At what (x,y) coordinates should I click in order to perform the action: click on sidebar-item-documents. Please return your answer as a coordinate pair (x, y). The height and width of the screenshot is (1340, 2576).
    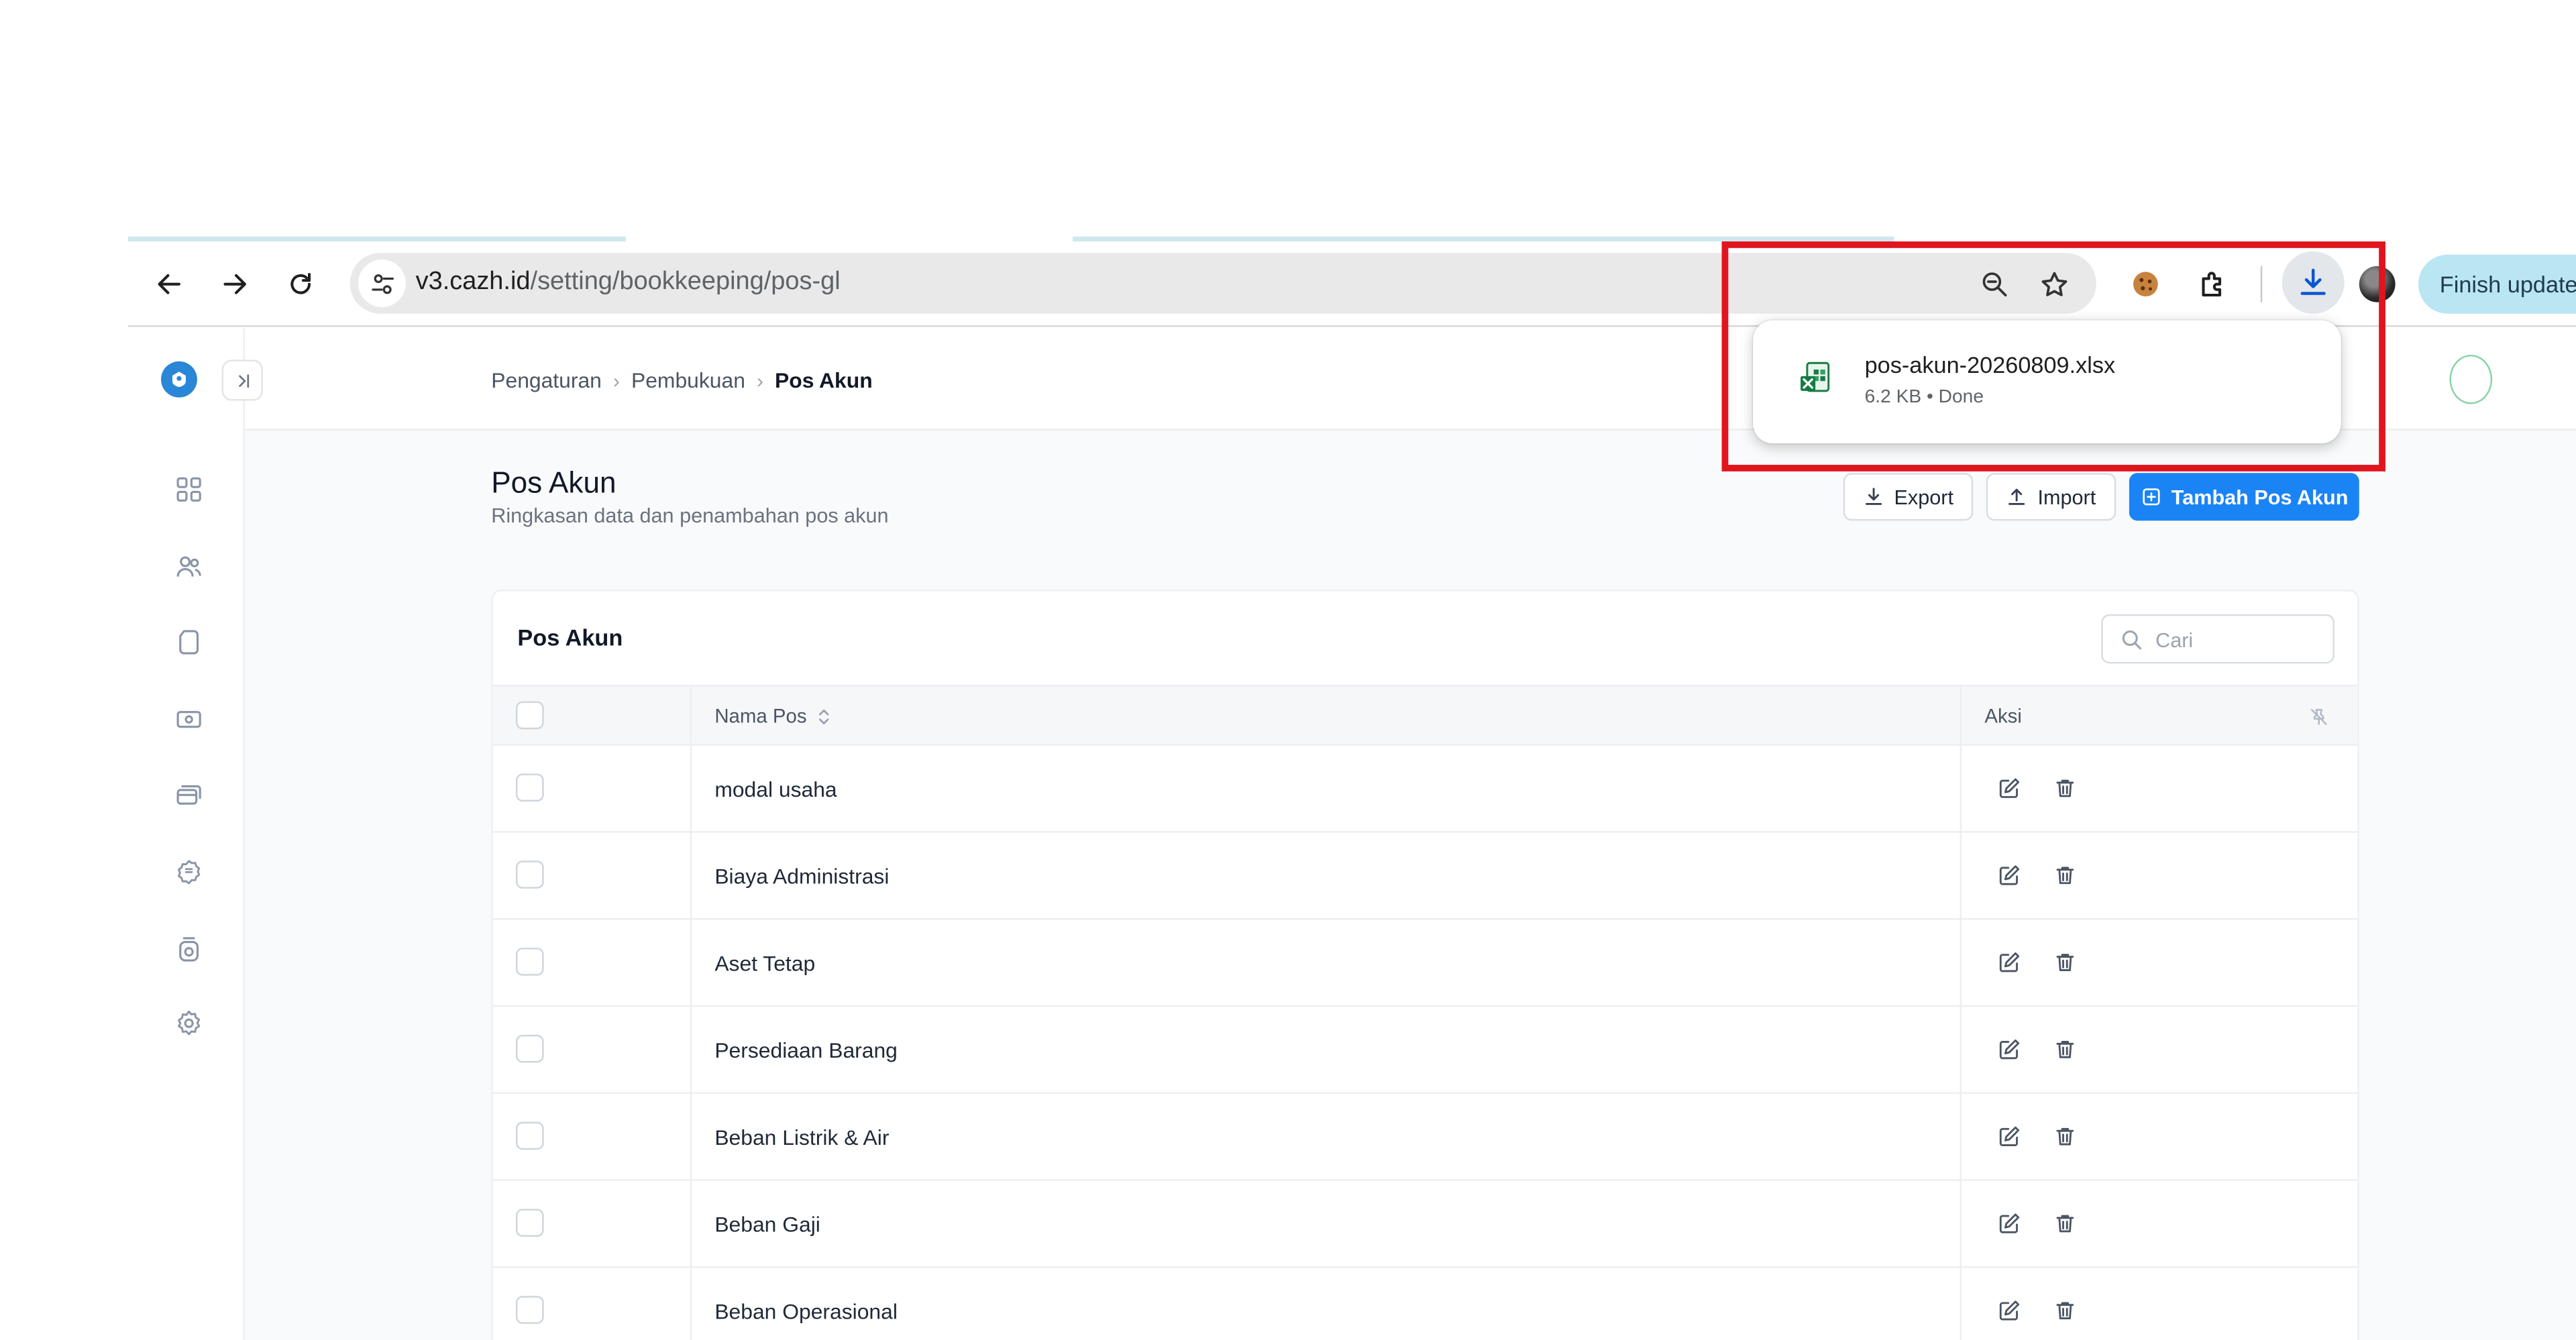
    Looking at the image, I should click on (188, 642).